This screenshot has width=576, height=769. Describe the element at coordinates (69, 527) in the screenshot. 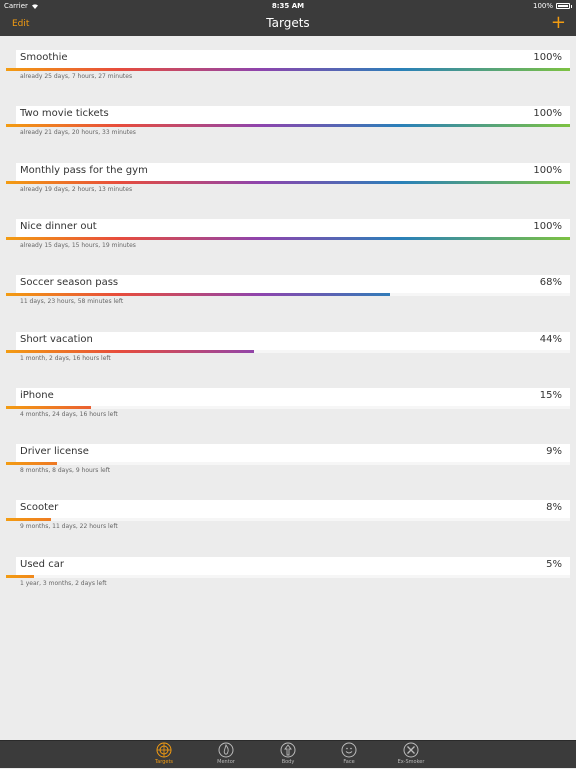

I see `target-time-info: 9 months, 11 days, 22 hours left` at that location.